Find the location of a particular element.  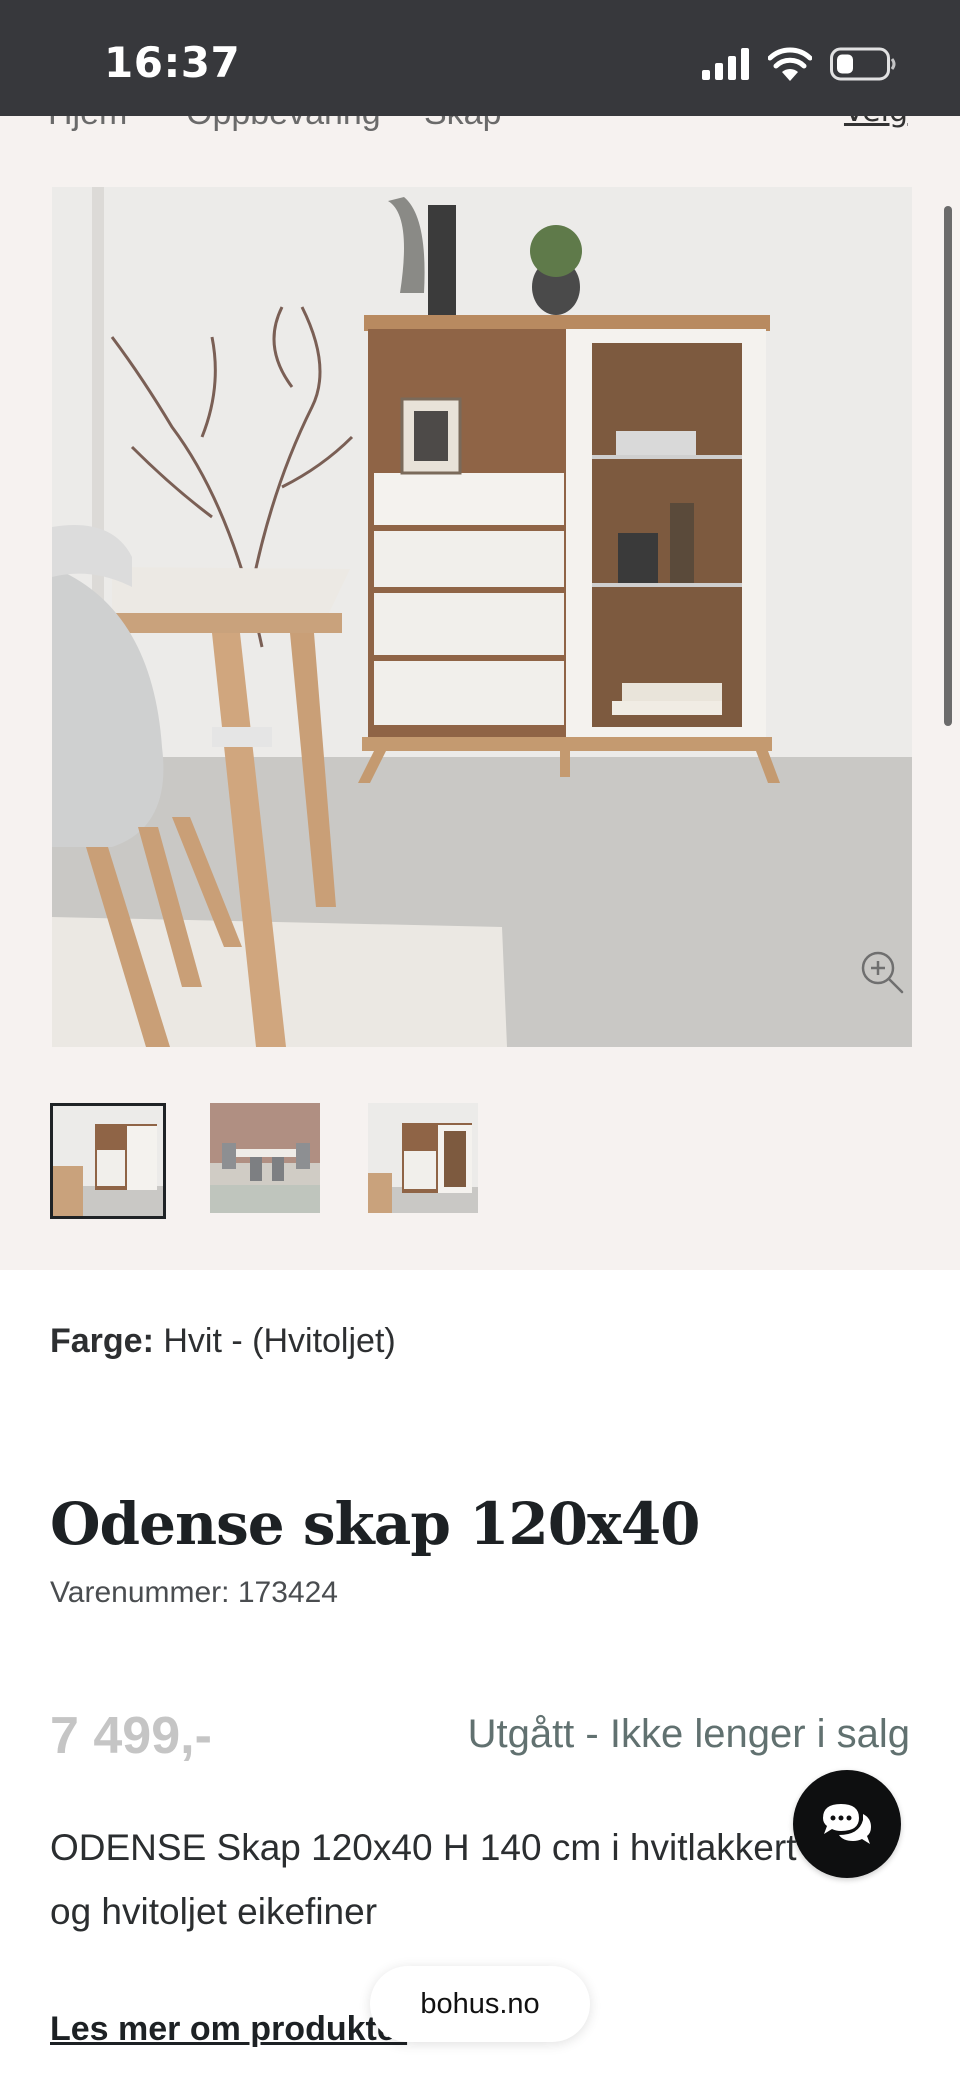

color-selector: Farge: Hvit - (Hvitoljet) is located at coordinates (223, 1341).